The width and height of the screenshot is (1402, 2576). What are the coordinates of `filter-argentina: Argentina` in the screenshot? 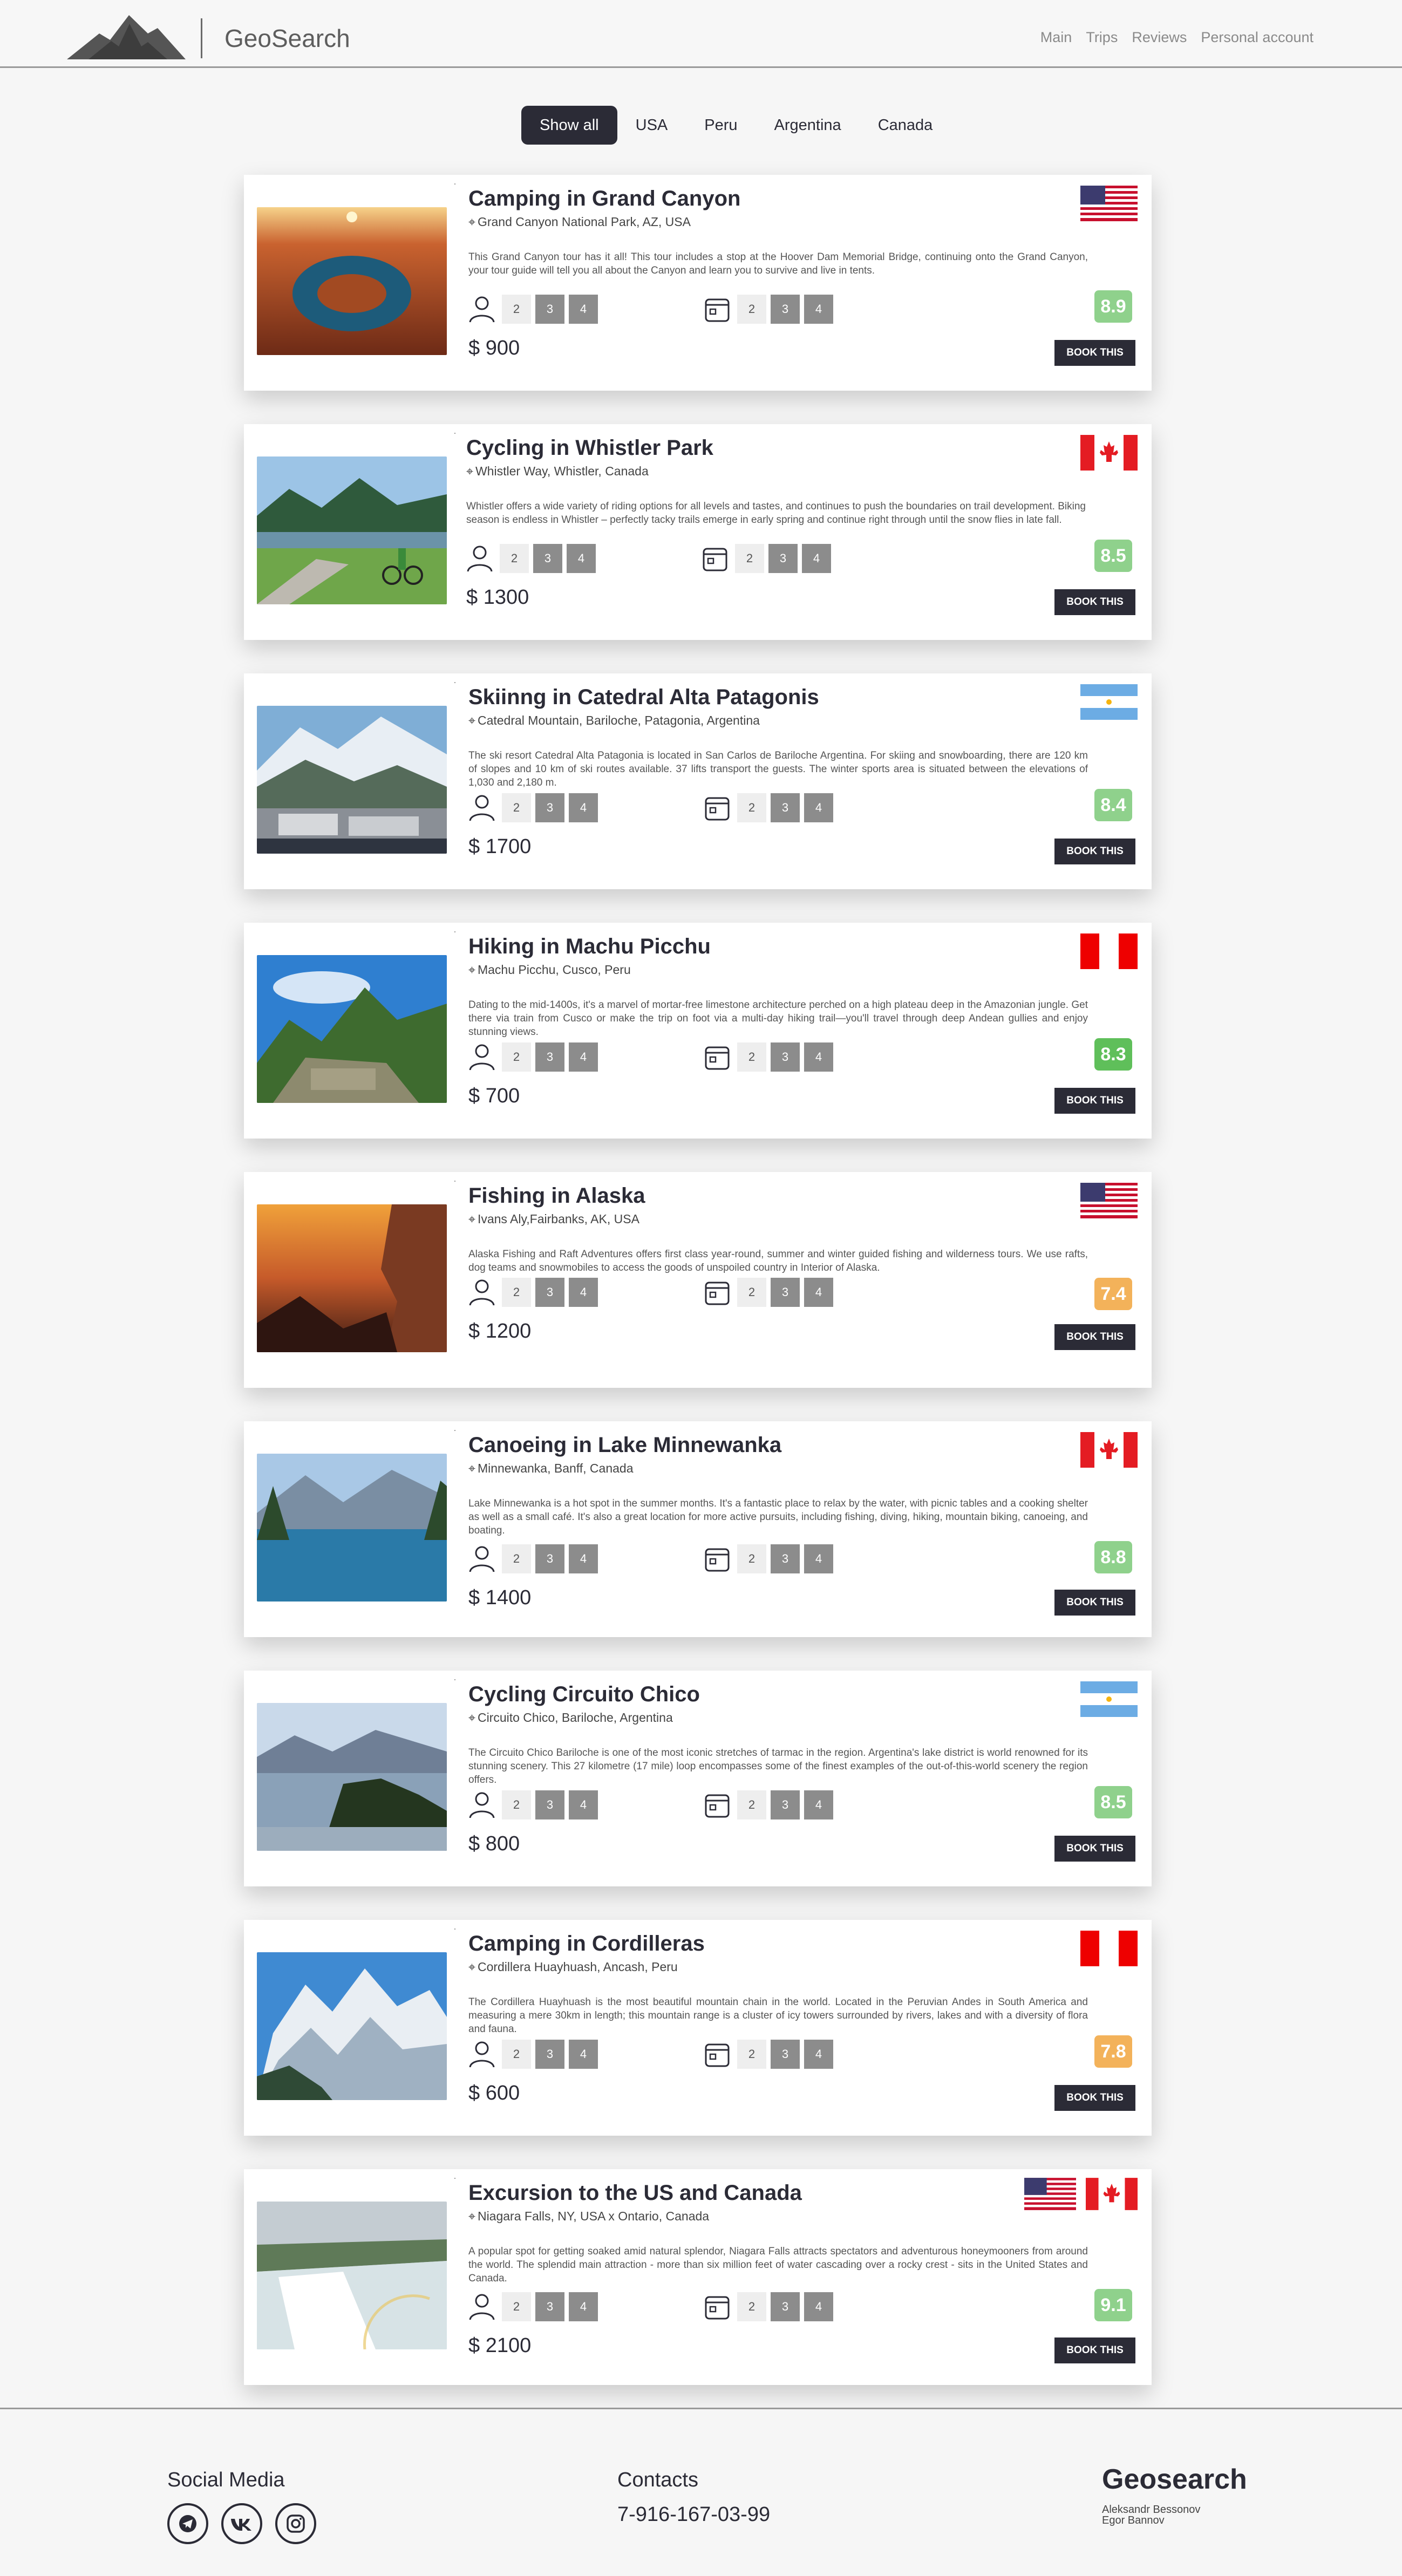 It's located at (808, 125).